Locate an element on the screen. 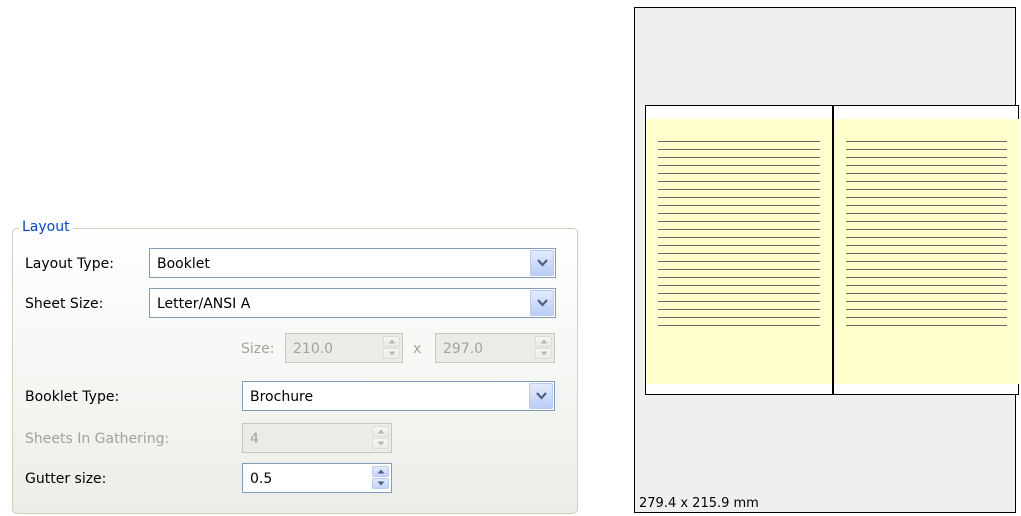 Image resolution: width=1021 pixels, height=516 pixels. sheets-in-gathering-label: Sheets In Gathering: is located at coordinates (97, 439).